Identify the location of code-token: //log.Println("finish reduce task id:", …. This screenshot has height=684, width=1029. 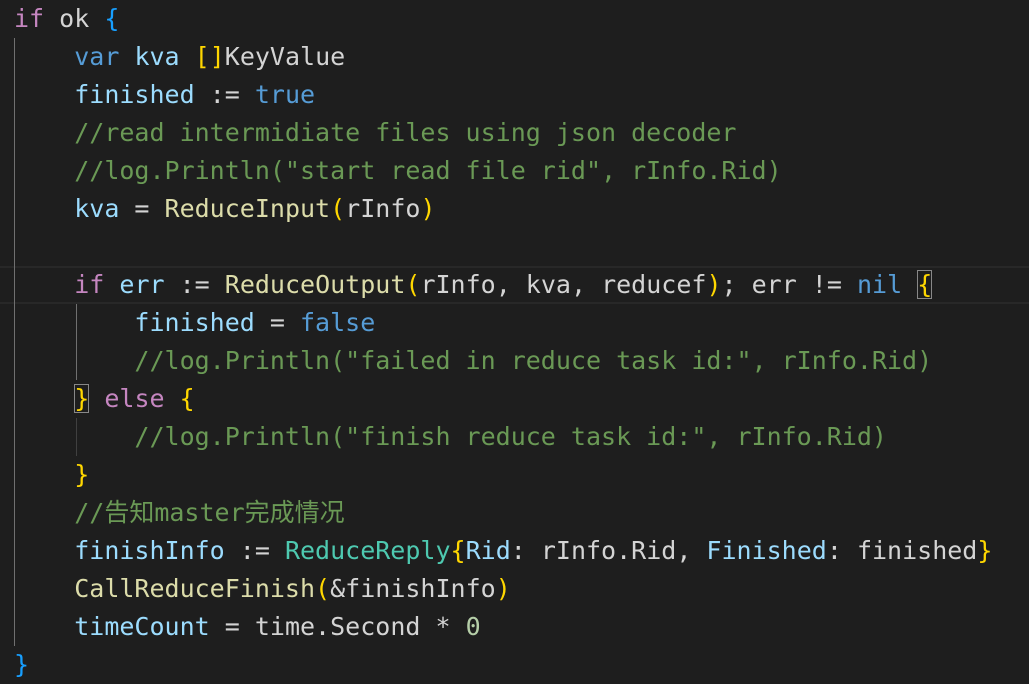
(510, 436).